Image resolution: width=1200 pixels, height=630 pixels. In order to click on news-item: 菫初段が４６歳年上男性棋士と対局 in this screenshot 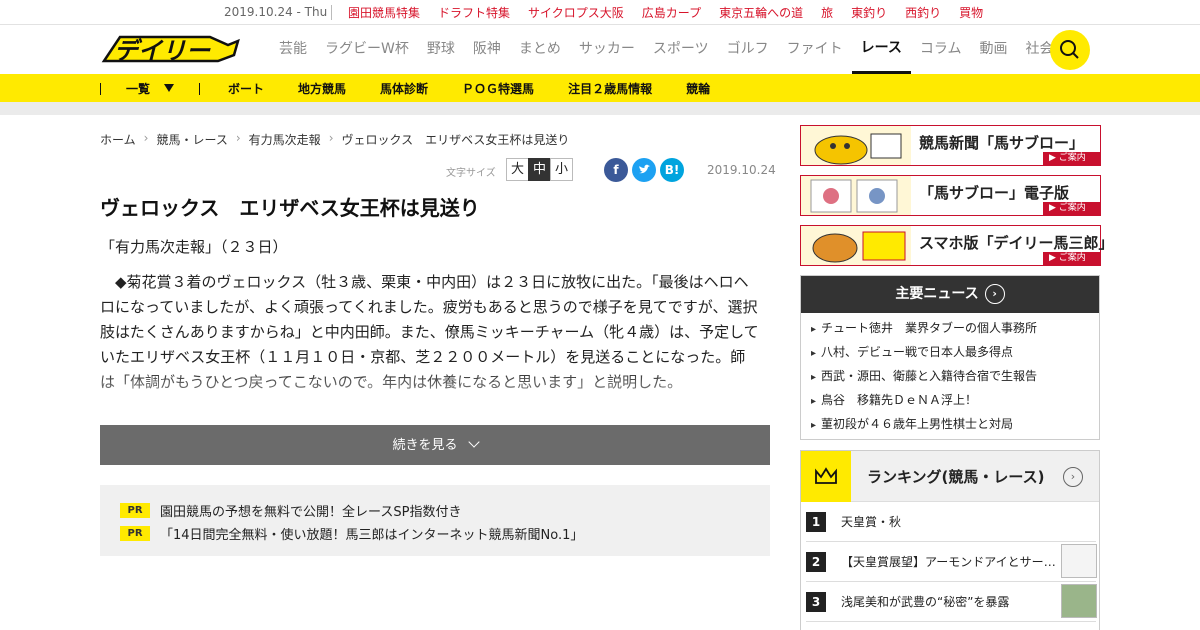, I will do `click(955, 427)`.